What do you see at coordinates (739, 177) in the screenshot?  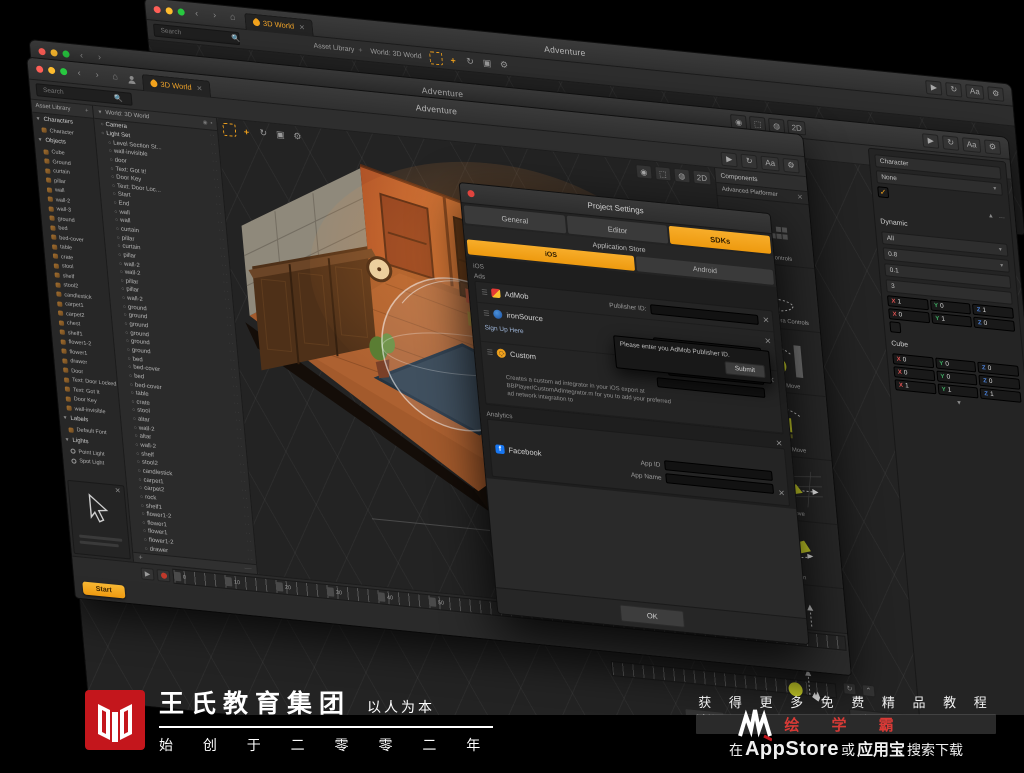 I see `components-header-label: Components` at bounding box center [739, 177].